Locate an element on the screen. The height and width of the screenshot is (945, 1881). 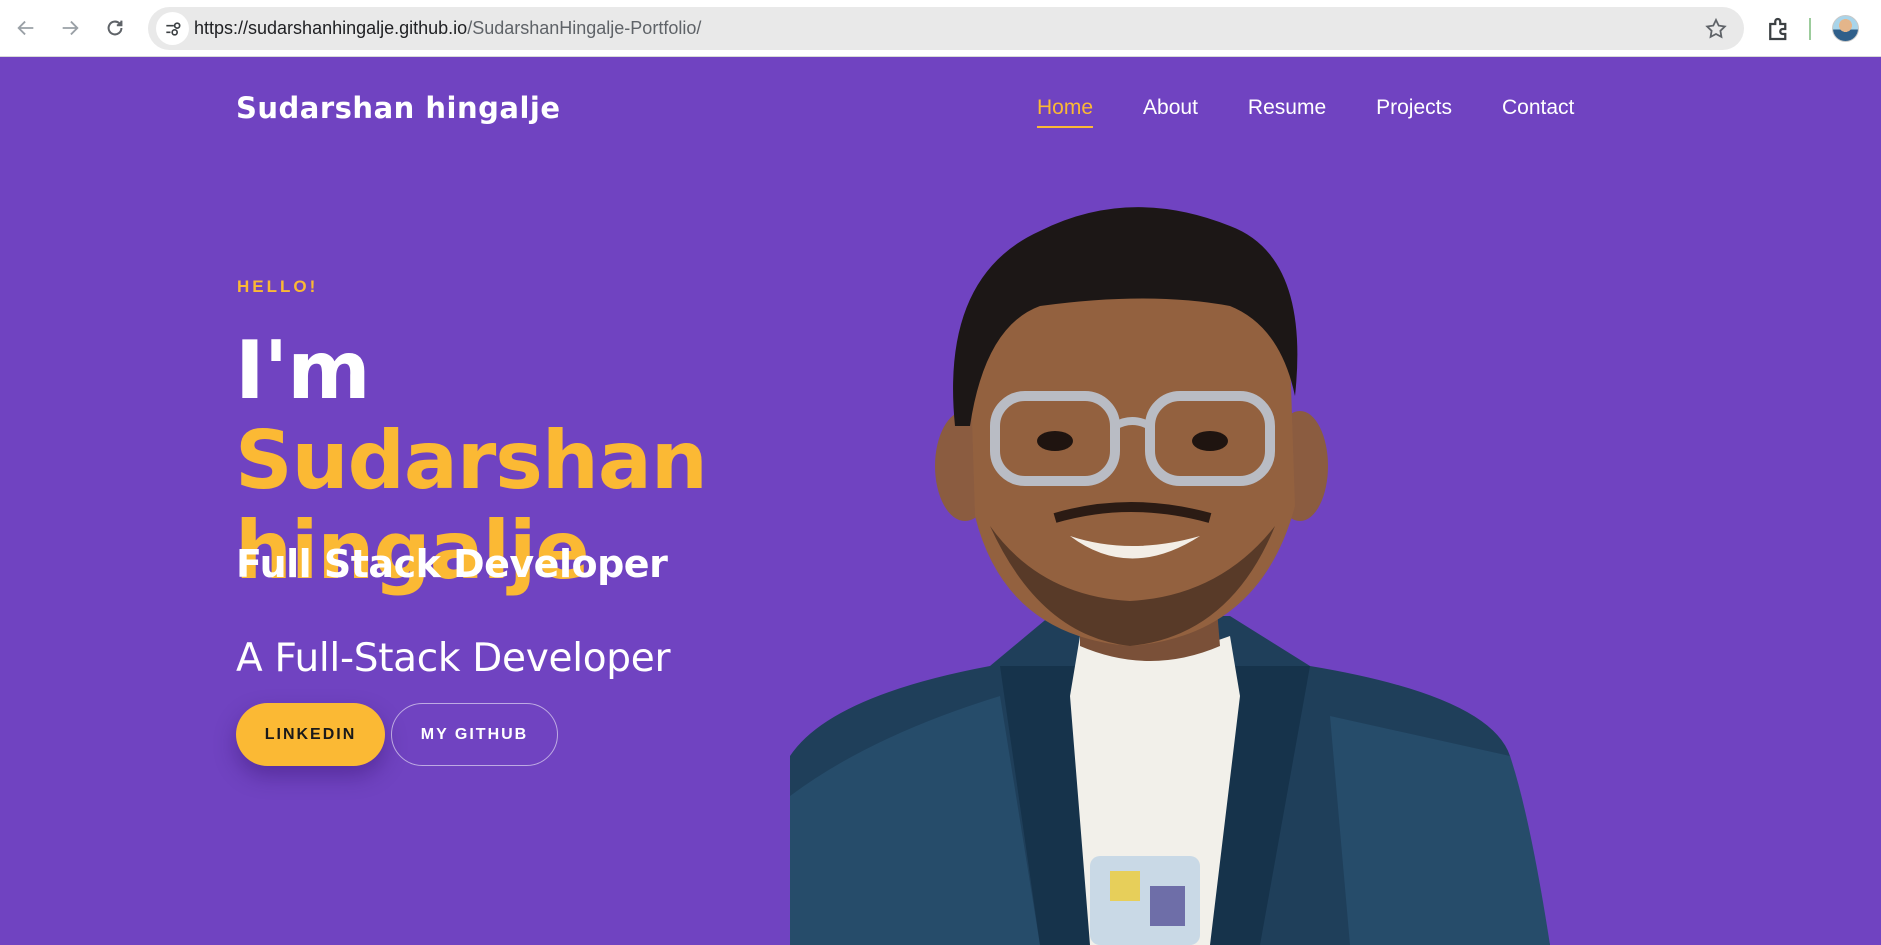
site-info-icon is located at coordinates (172, 28).